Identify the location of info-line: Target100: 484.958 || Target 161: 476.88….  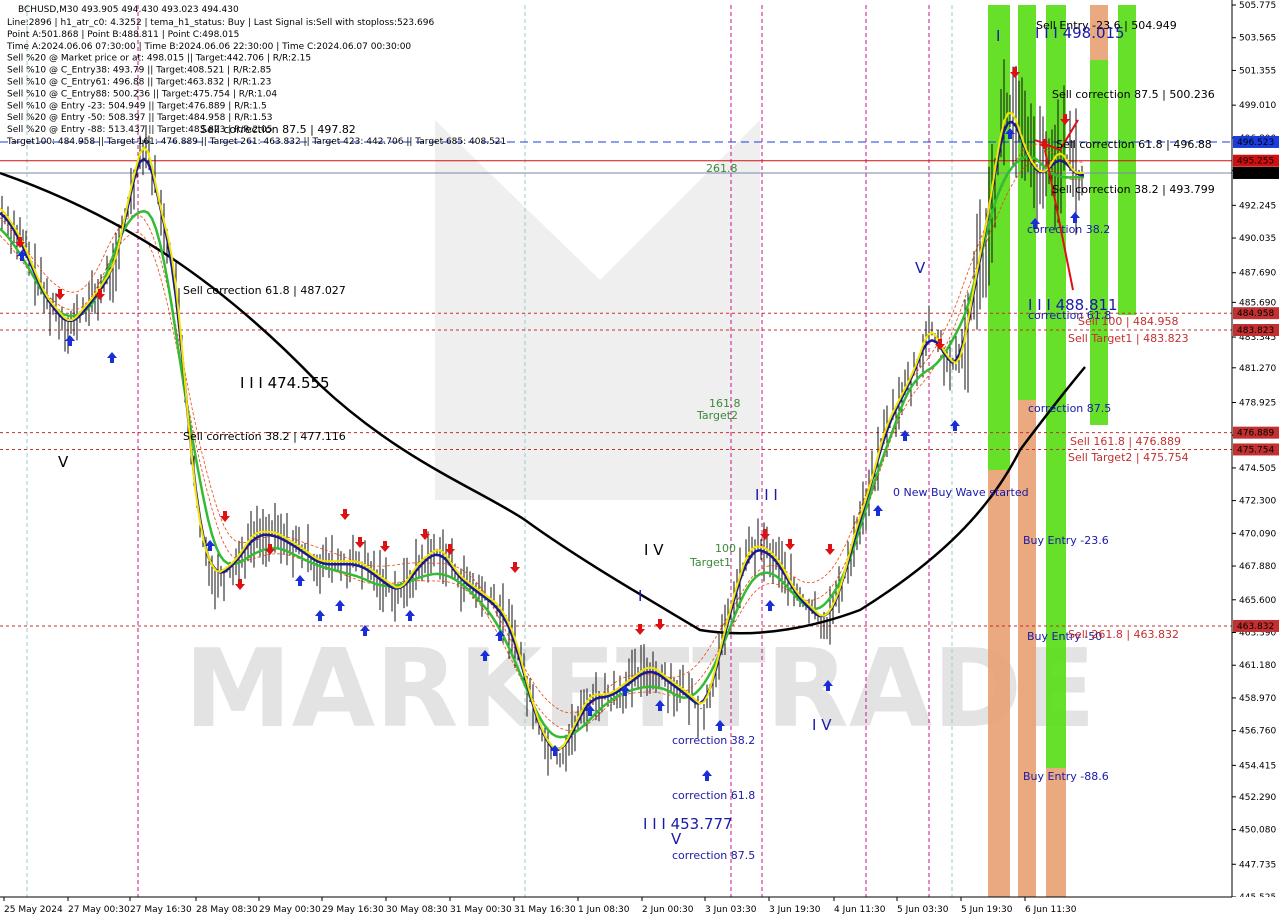
(256, 142).